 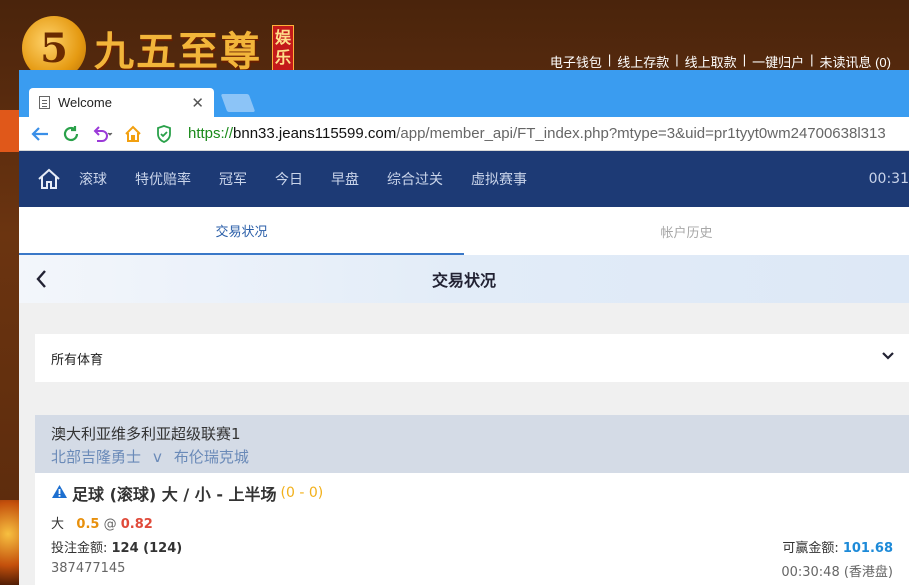 What do you see at coordinates (472, 456) in the screenshot?
I see `match-teams: 北部吉隆勇士 v 布伦瑞克城` at bounding box center [472, 456].